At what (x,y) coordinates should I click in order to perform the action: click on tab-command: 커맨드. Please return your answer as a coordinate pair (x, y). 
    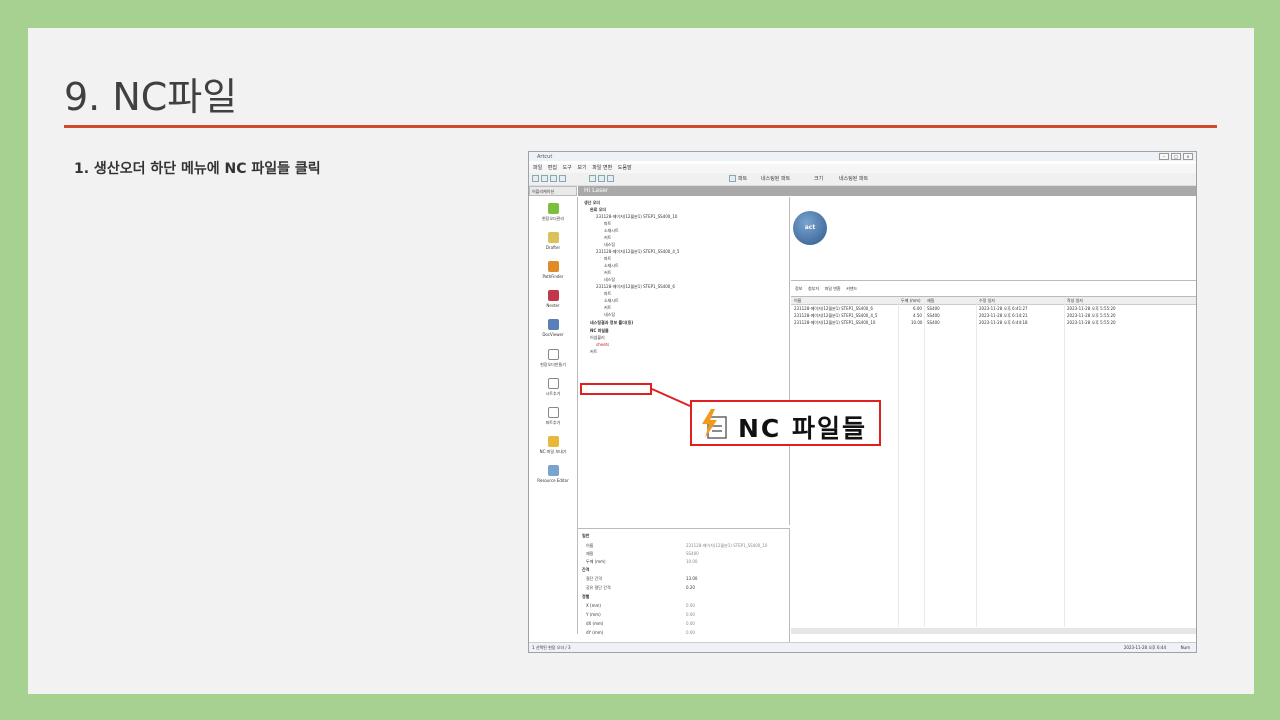
    Looking at the image, I should click on (851, 288).